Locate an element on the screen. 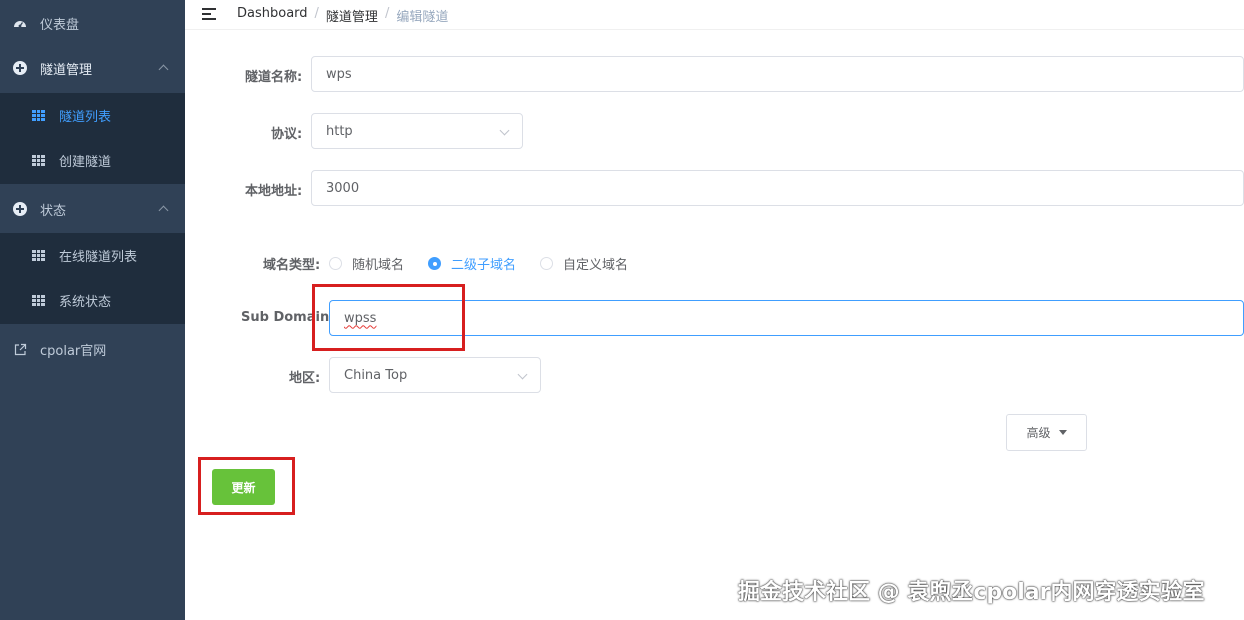 This screenshot has width=1244, height=620. radio-custom-domain: 自定义域名 is located at coordinates (584, 263).